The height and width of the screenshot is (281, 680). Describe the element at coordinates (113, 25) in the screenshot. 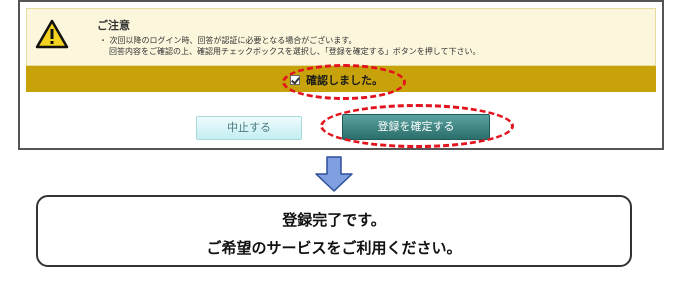

I see `notice-title: ご注意` at that location.